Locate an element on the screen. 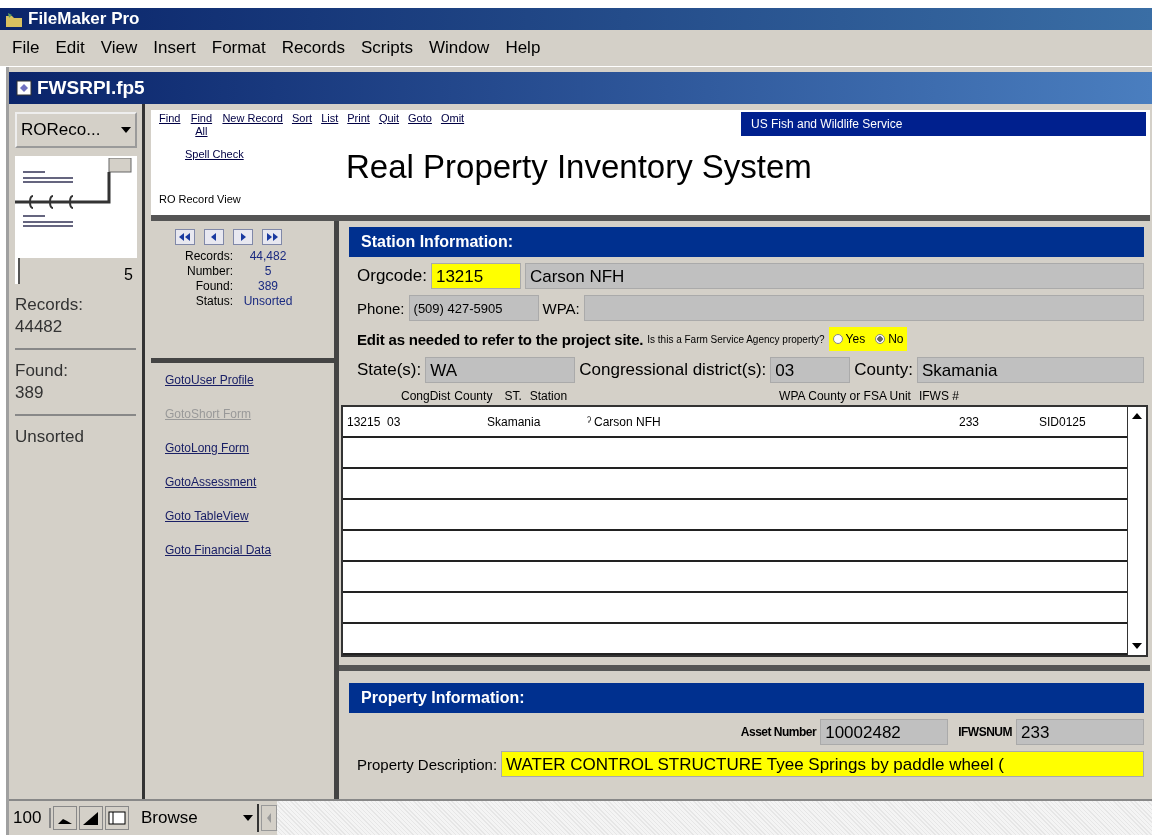  table-cell-text: 233 is located at coordinates (970, 421).